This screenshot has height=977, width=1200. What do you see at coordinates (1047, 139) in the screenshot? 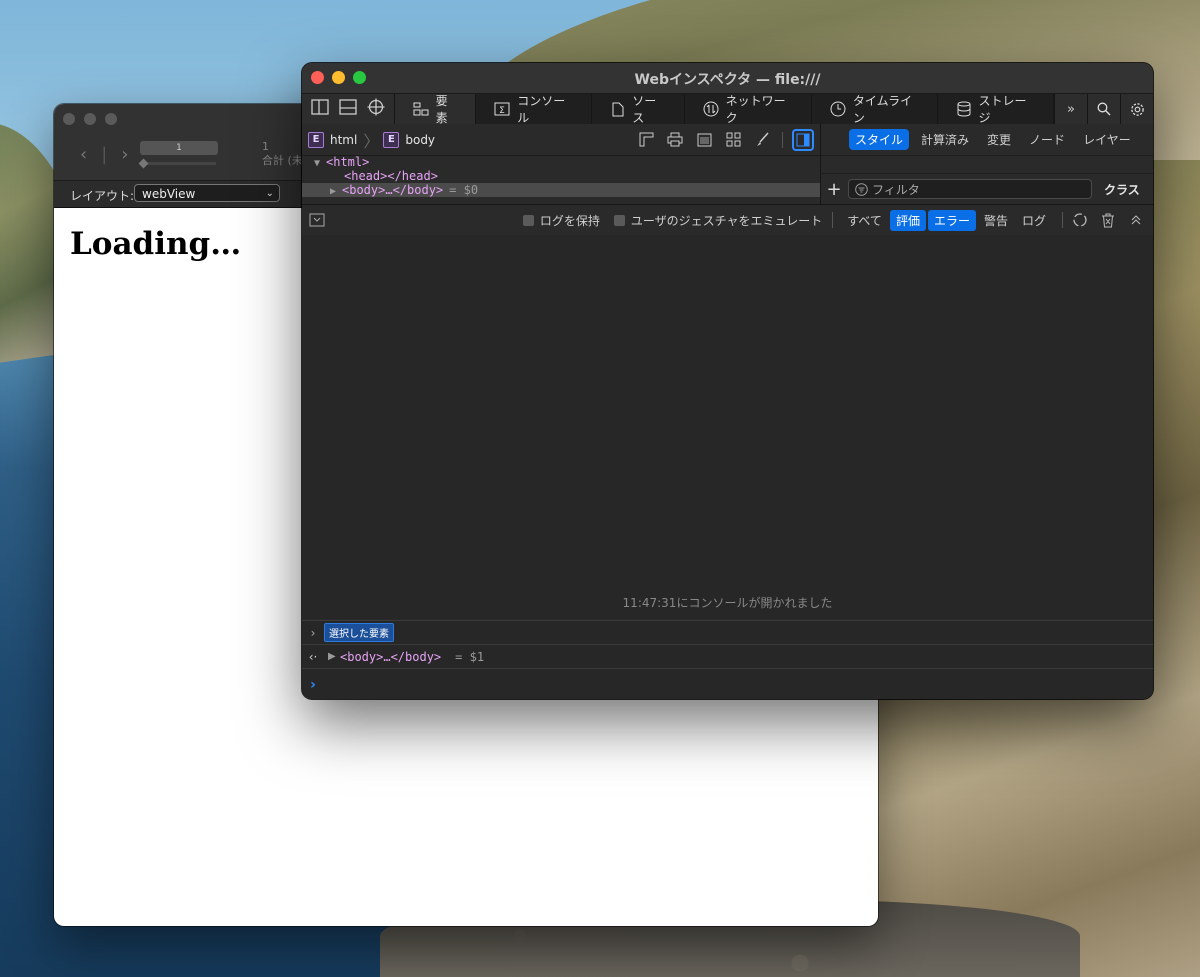
I see `sidebar-tab-node: ノード` at bounding box center [1047, 139].